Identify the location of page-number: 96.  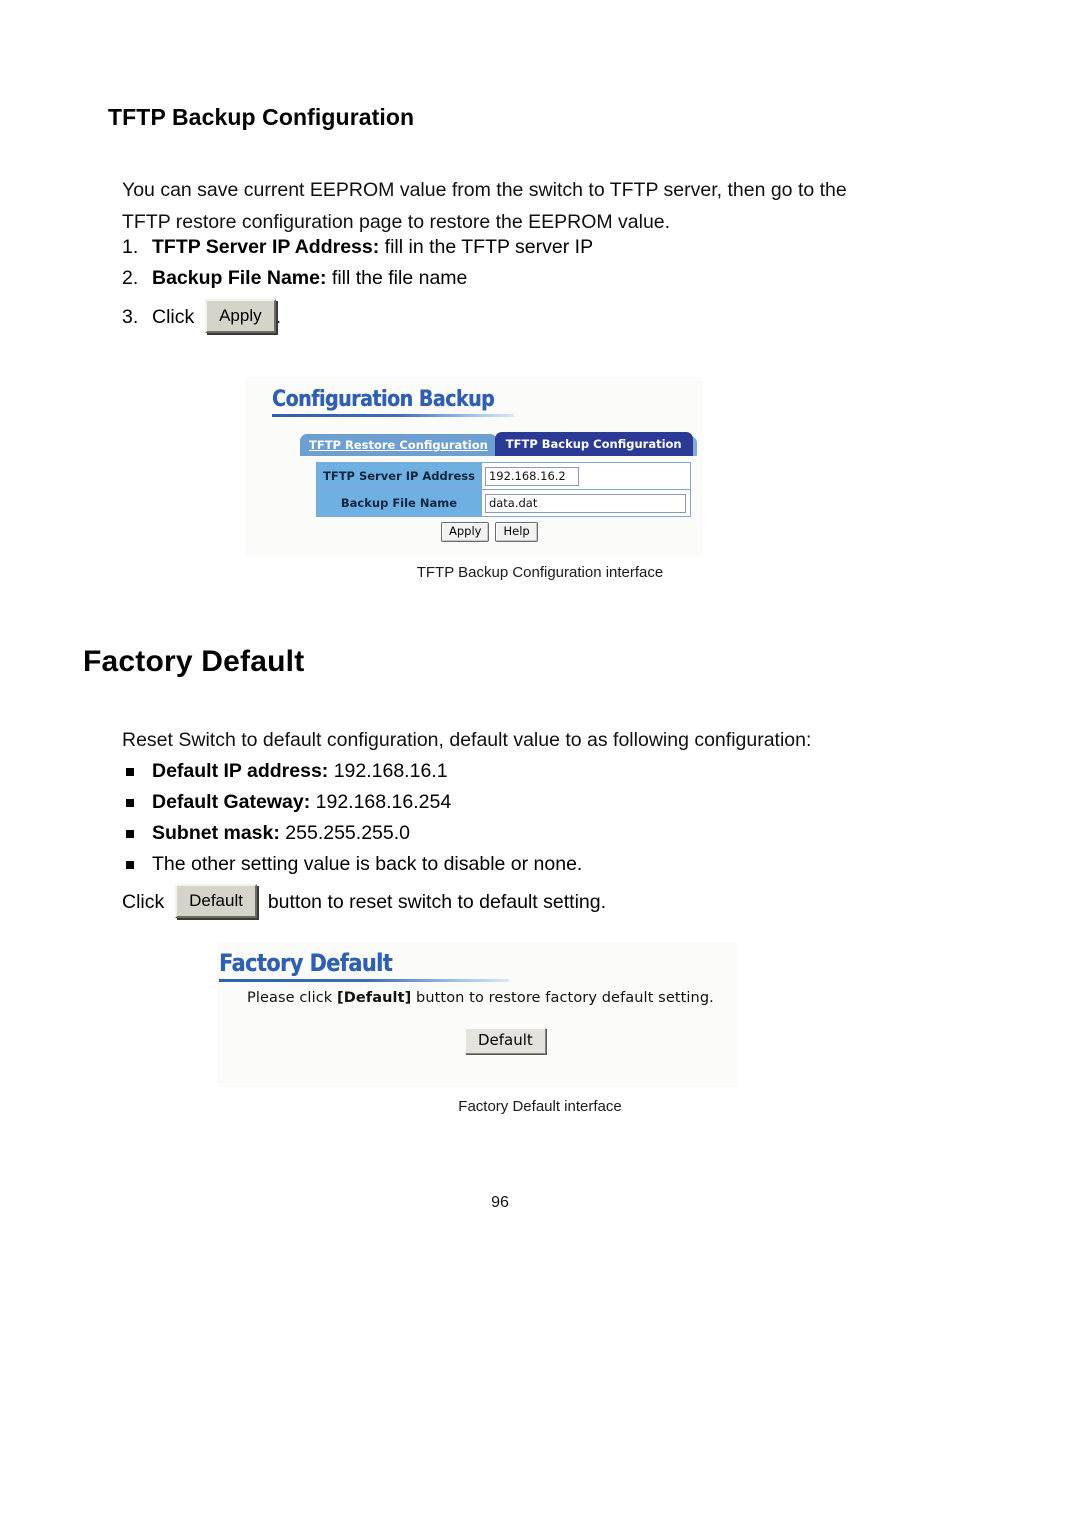
(500, 1202).